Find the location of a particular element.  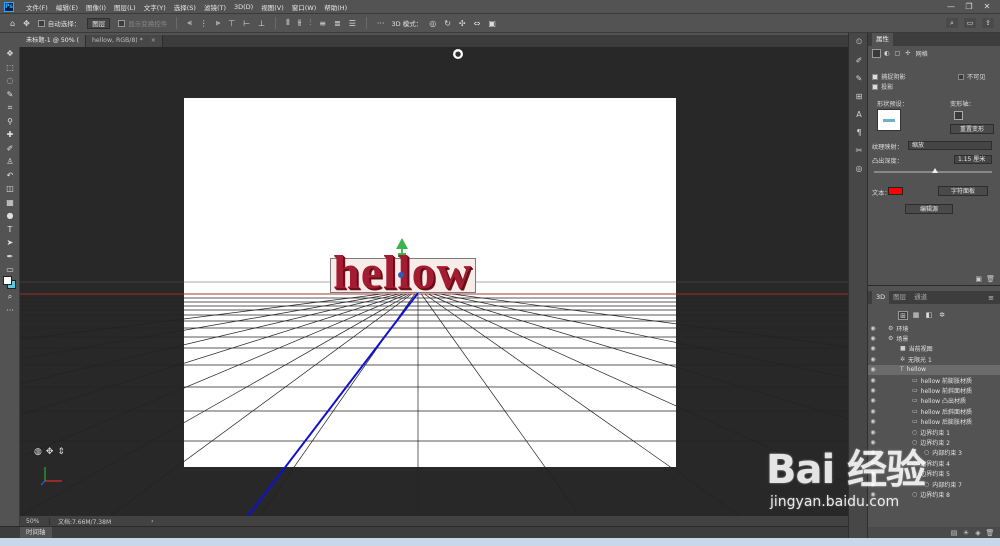

styles-icon: ◎ is located at coordinates (859, 168).